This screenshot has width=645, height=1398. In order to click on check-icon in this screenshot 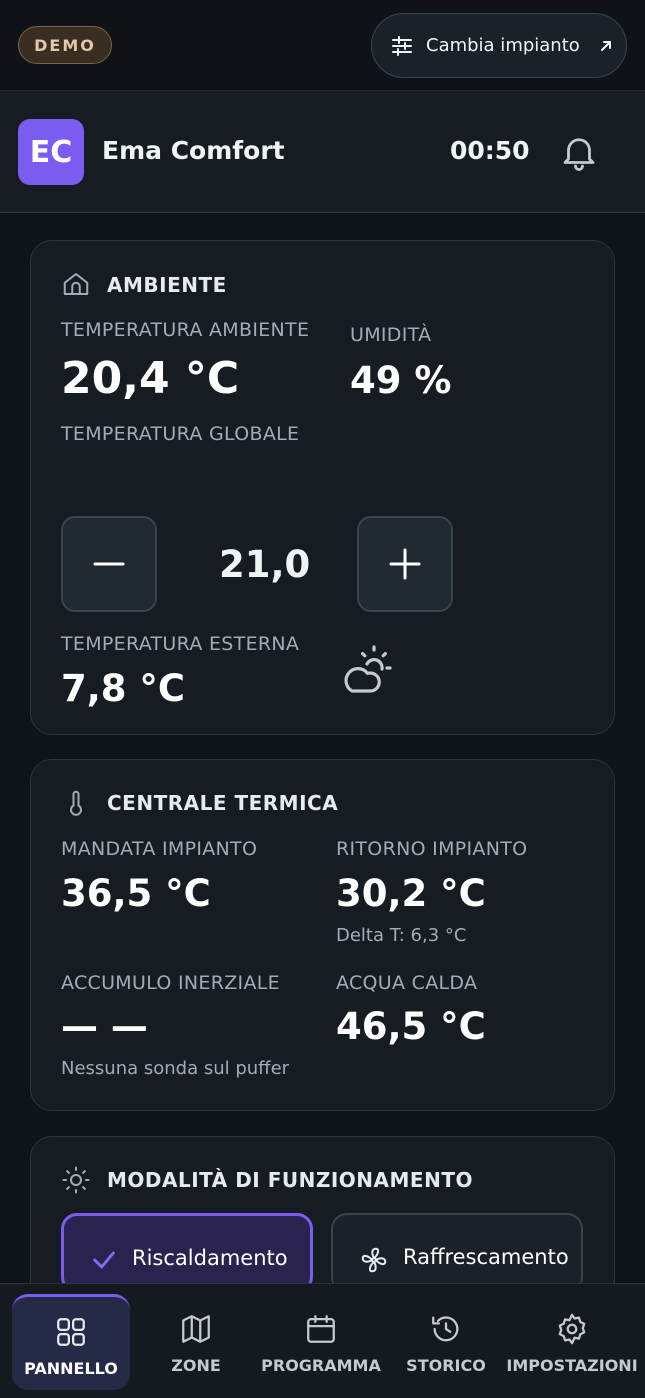, I will do `click(104, 1260)`.